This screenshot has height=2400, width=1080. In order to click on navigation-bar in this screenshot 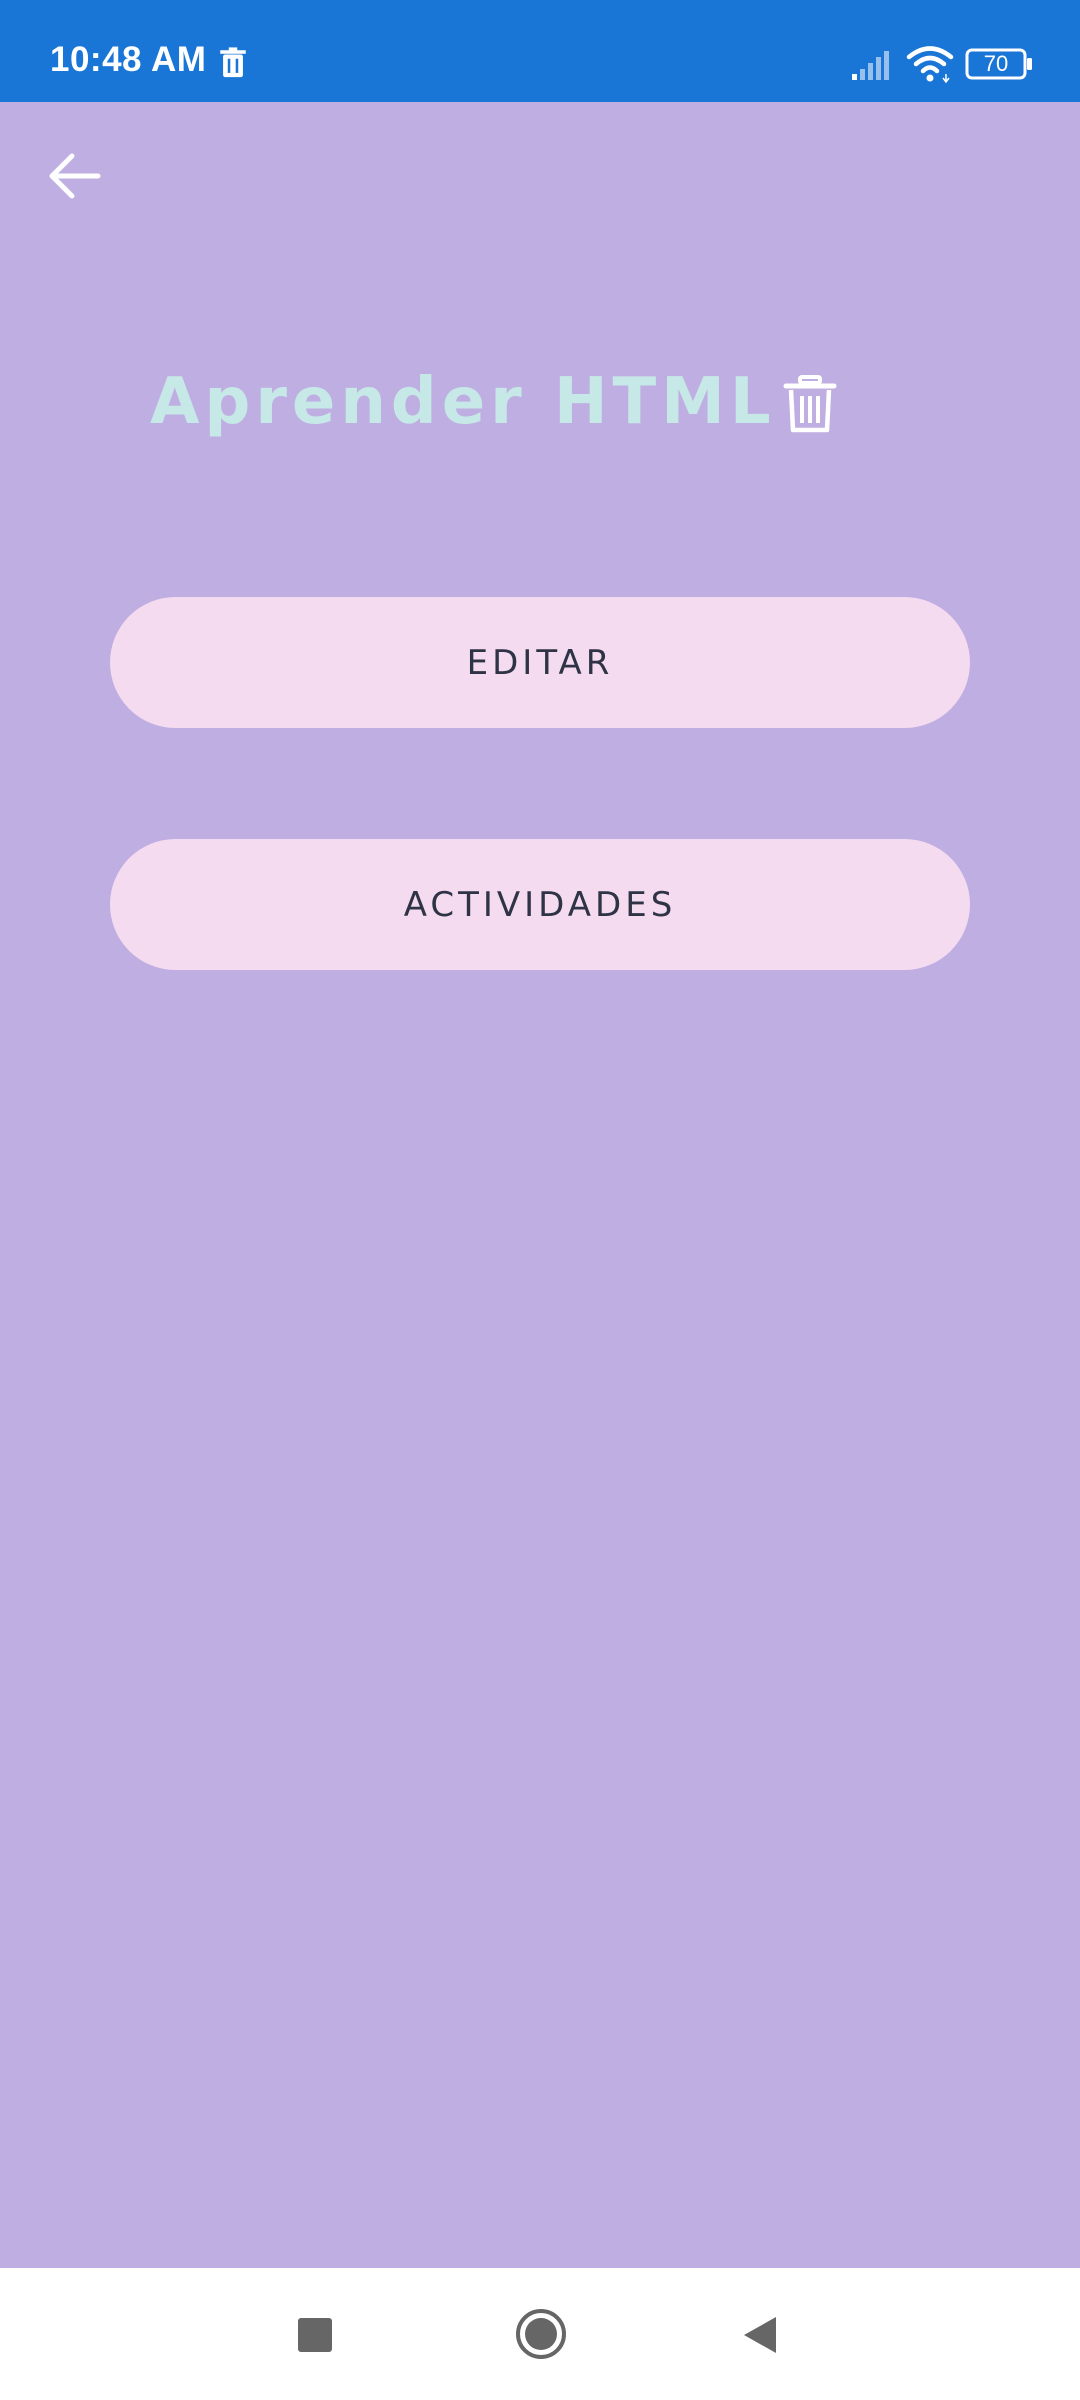, I will do `click(540, 2334)`.